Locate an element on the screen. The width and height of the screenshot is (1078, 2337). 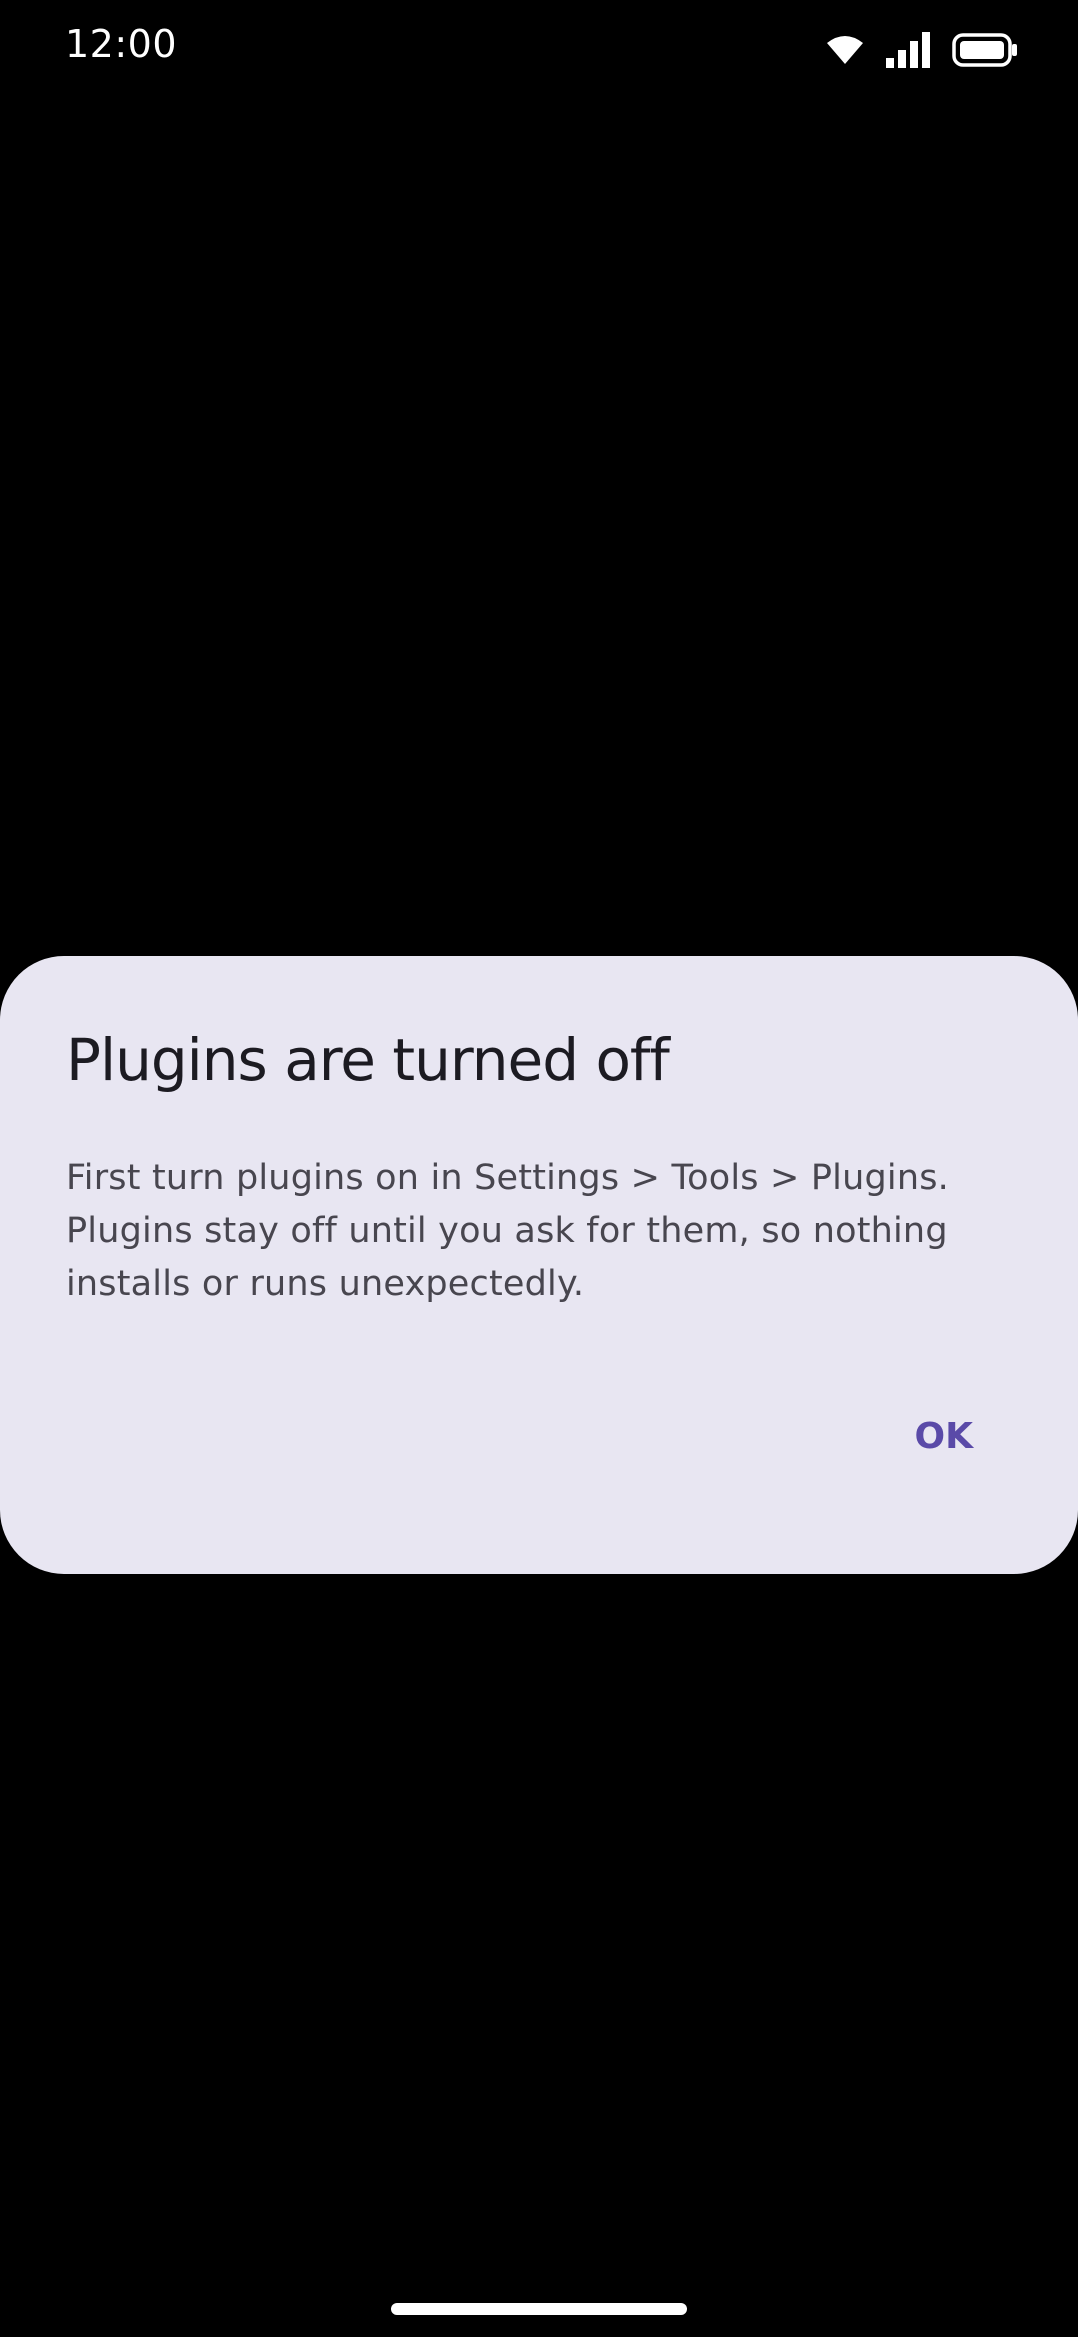
cellular-signal-icon is located at coordinates (908, 50).